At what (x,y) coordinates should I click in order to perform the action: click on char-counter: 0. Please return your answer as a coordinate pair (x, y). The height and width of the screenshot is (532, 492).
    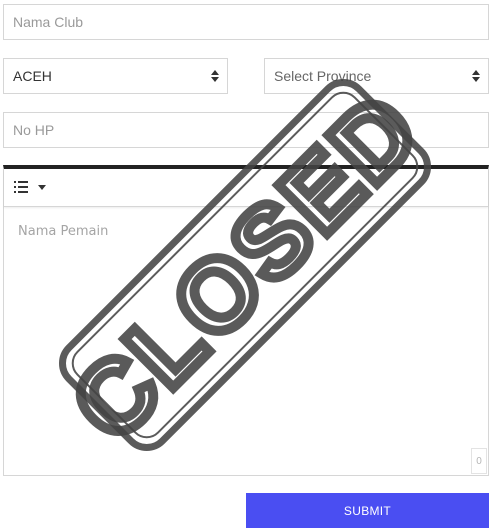
    Looking at the image, I should click on (479, 461).